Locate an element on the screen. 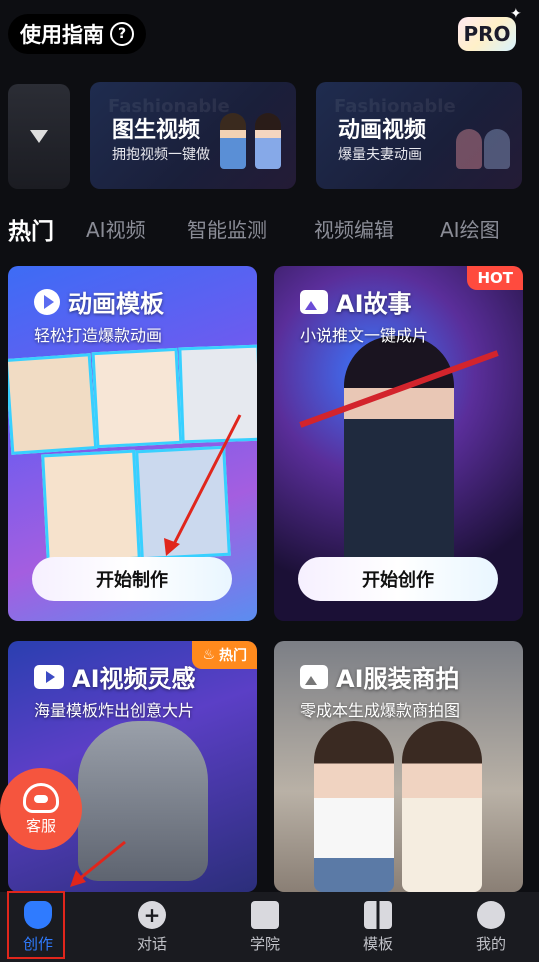 This screenshot has height=962, width=539. cat-illustration is located at coordinates (143, 801).